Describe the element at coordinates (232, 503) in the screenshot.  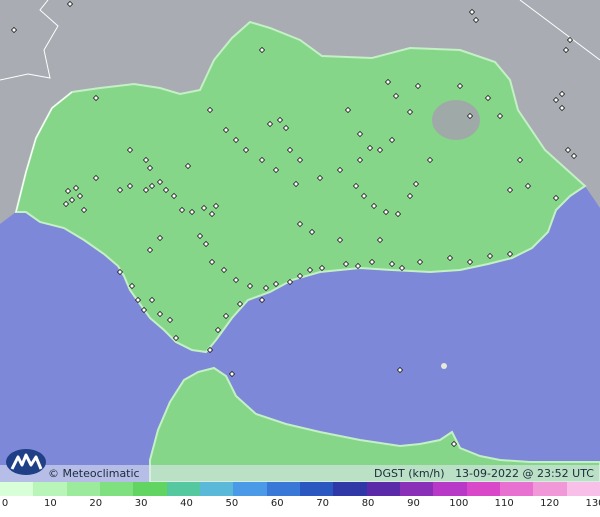
I see `legend-tick: 50` at that location.